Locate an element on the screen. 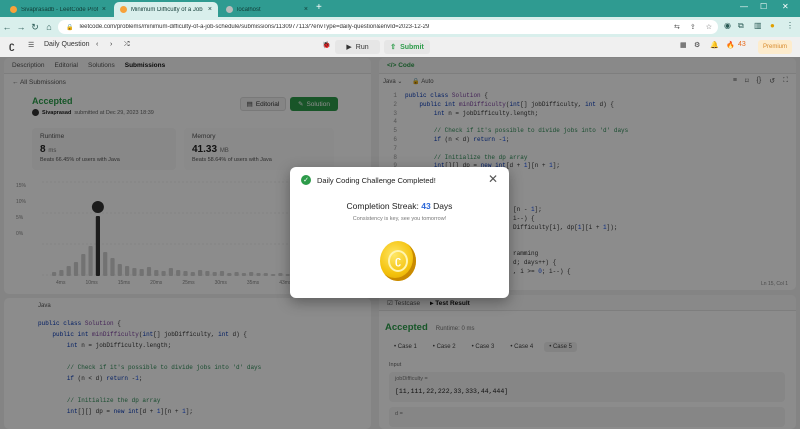  problem-list-icon: ☰ is located at coordinates (31, 45).